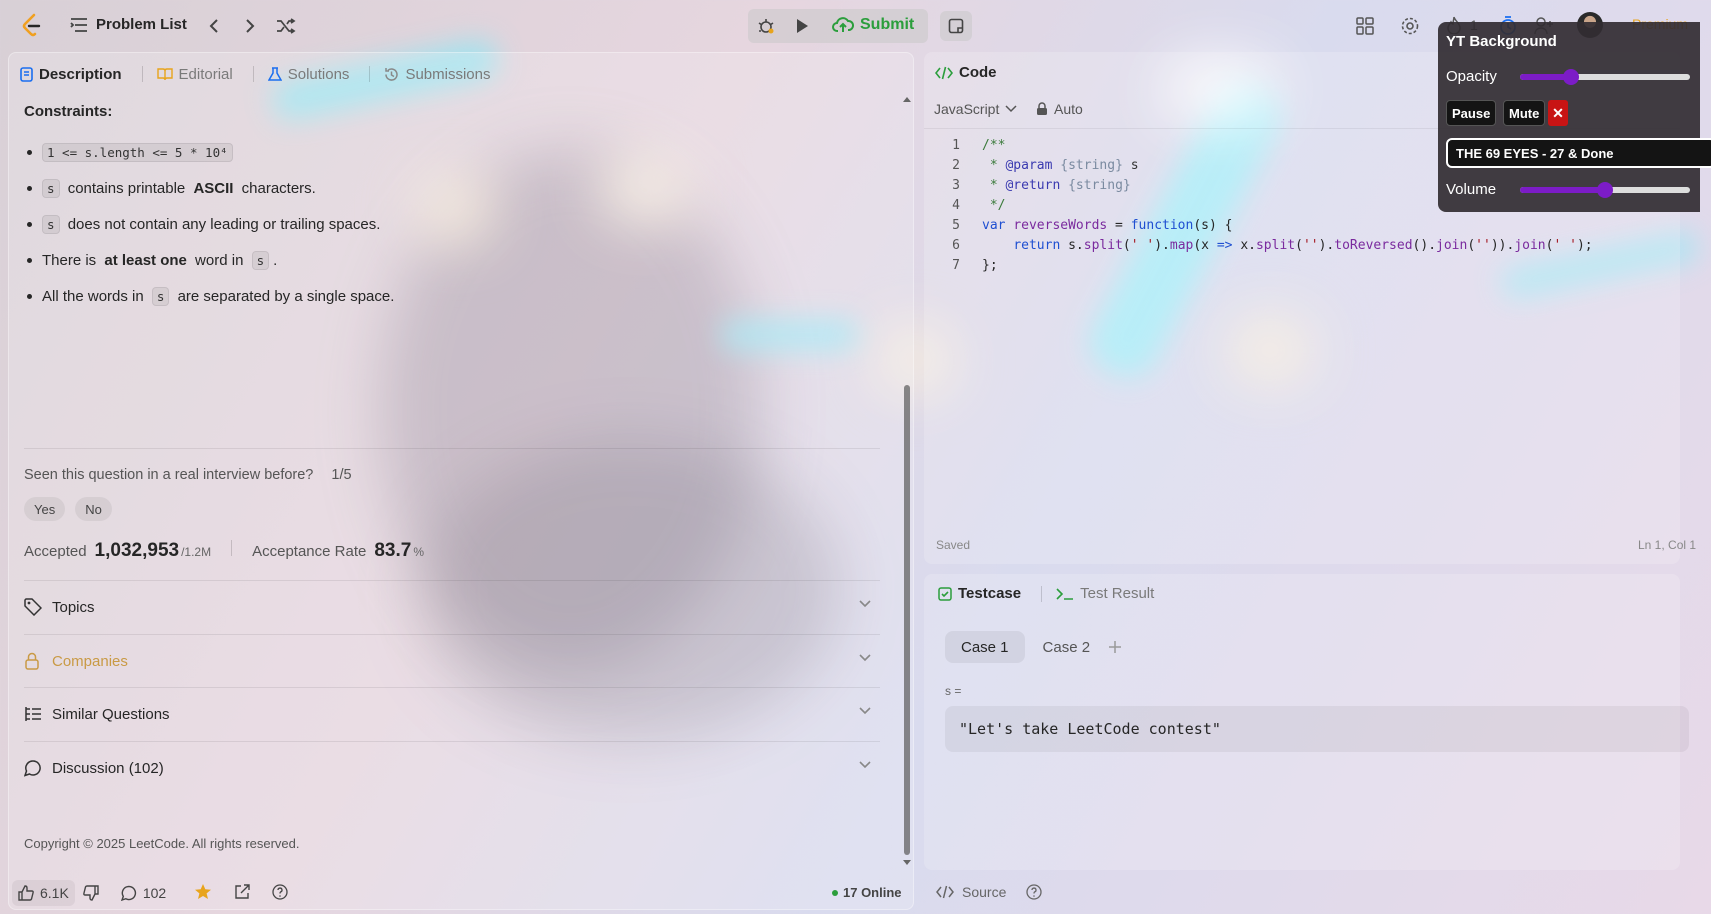  Describe the element at coordinates (308, 74) in the screenshot. I see `tab-solutions: Solutions` at that location.